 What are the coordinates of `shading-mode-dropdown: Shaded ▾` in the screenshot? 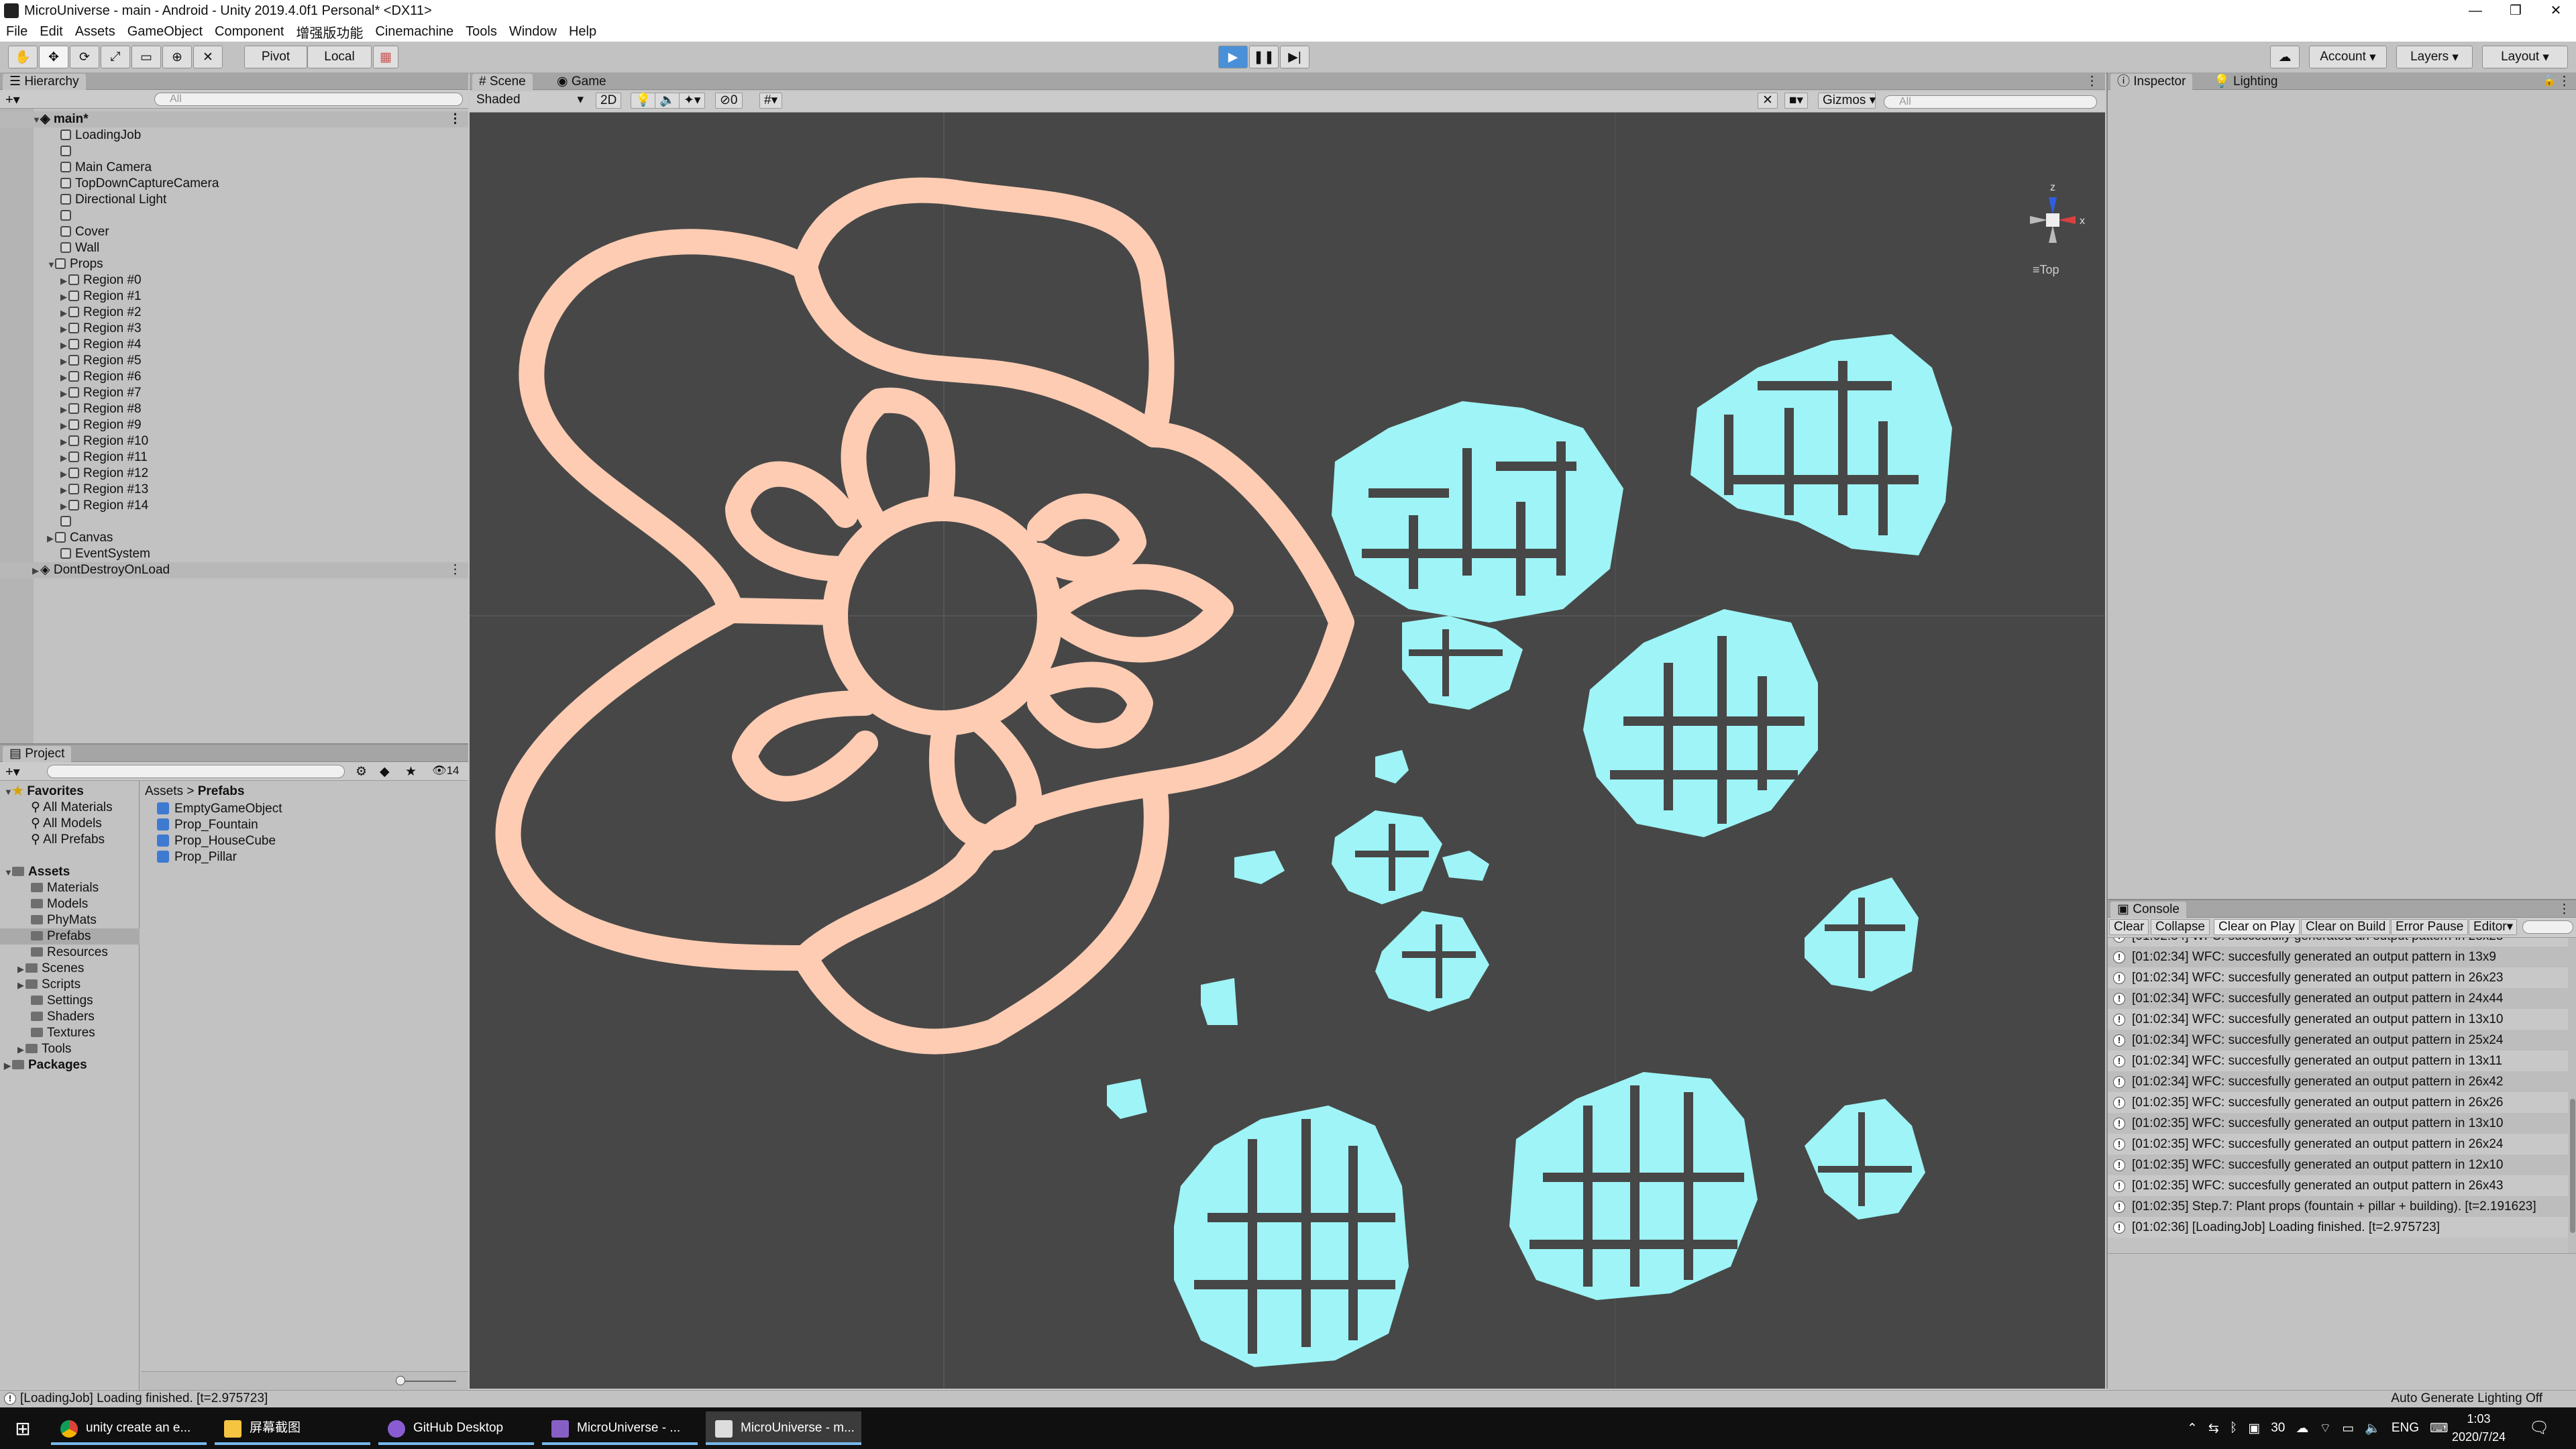 It's located at (530, 101).